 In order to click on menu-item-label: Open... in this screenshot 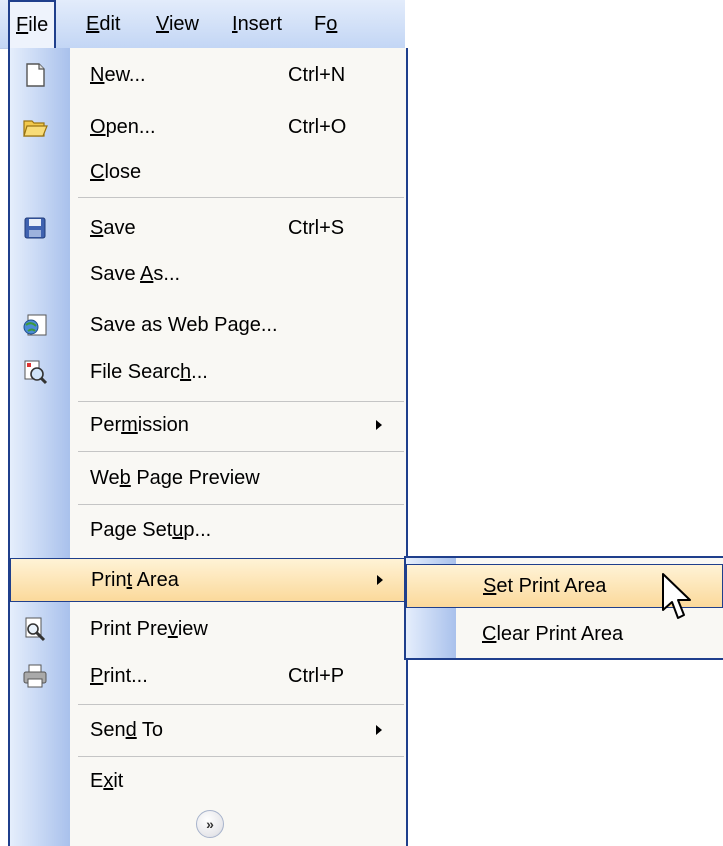, I will do `click(123, 127)`.